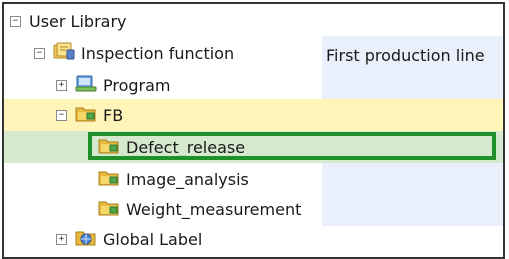 Image resolution: width=509 pixels, height=259 pixels. I want to click on program-icon, so click(86, 85).